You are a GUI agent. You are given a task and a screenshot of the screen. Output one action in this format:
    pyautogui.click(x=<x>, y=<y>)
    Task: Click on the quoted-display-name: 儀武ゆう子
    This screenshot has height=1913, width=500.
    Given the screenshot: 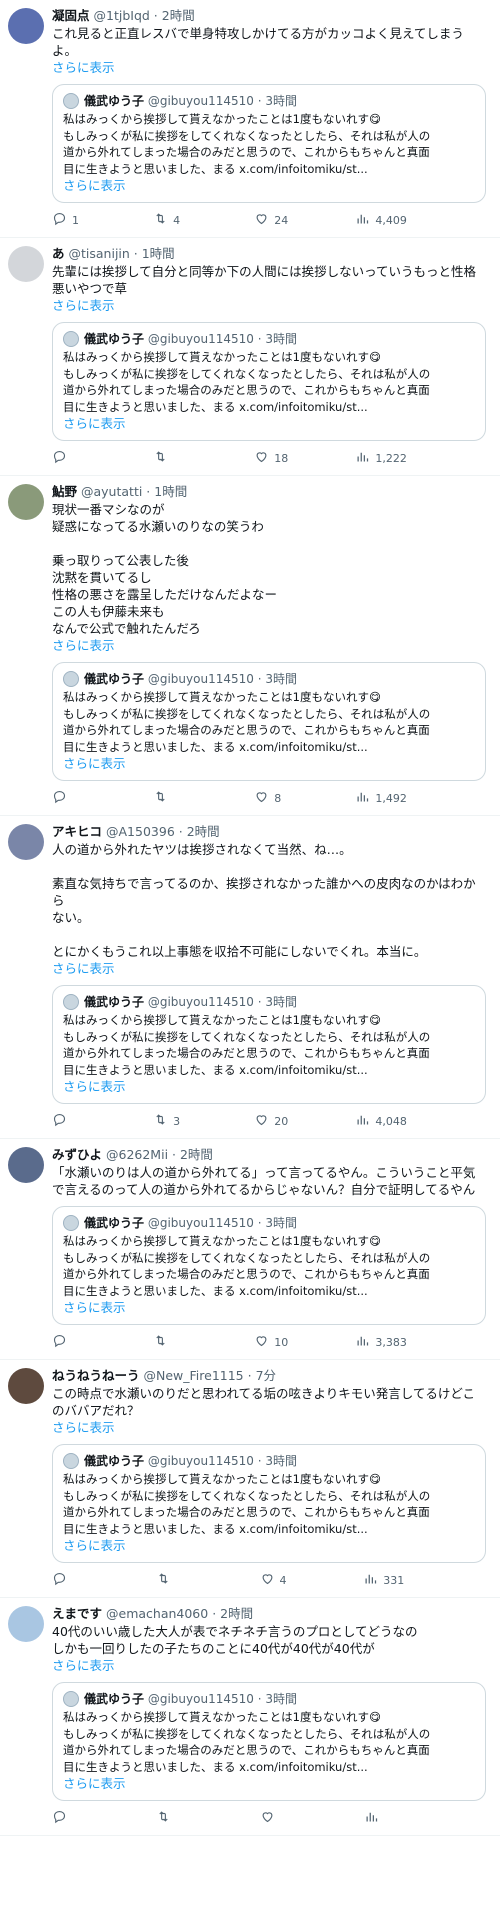 What is the action you would take?
    pyautogui.click(x=114, y=1461)
    